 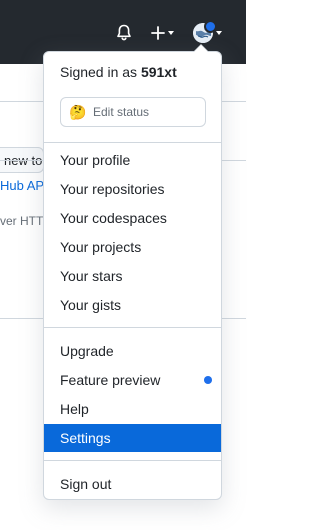 I want to click on menu-item-feature-preview: Feature preview, so click(x=132, y=380).